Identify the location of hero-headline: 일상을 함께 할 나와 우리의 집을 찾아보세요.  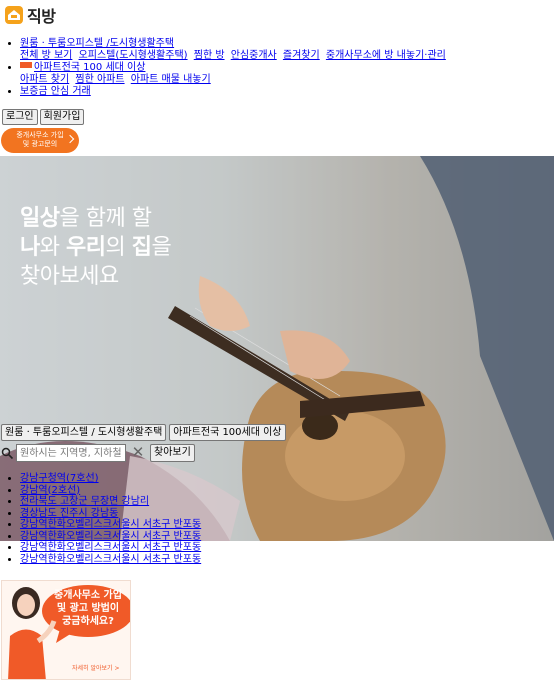
(96, 247).